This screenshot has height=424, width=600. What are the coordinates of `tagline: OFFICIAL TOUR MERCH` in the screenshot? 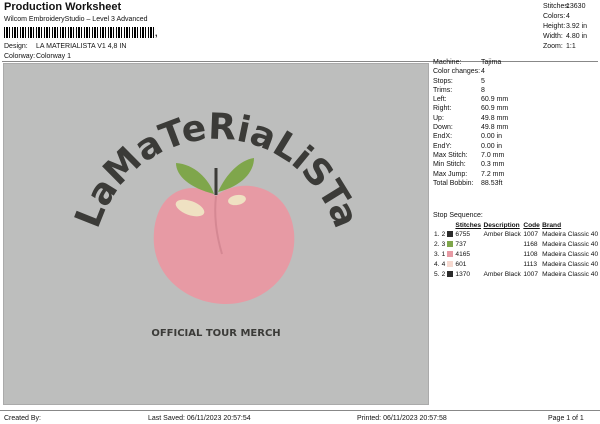 It's located at (215, 333).